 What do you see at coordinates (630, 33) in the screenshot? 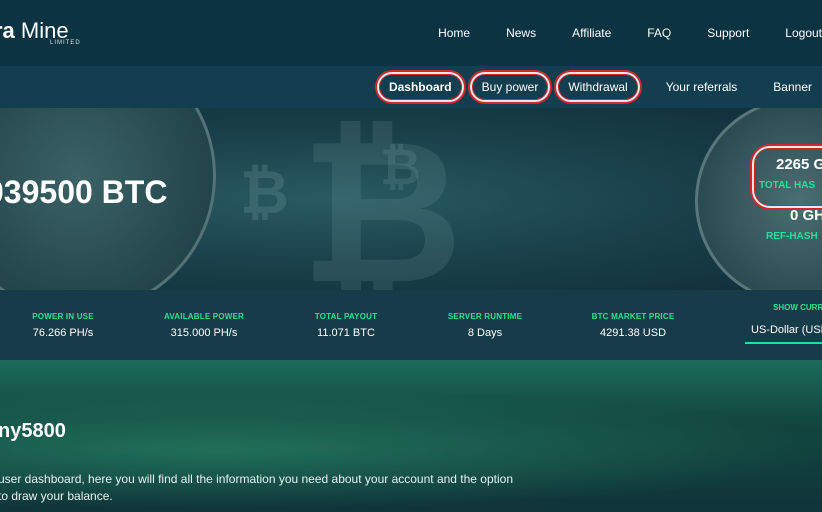
I see `top-nav: Home News Affiliate FAQ Support Logout` at bounding box center [630, 33].